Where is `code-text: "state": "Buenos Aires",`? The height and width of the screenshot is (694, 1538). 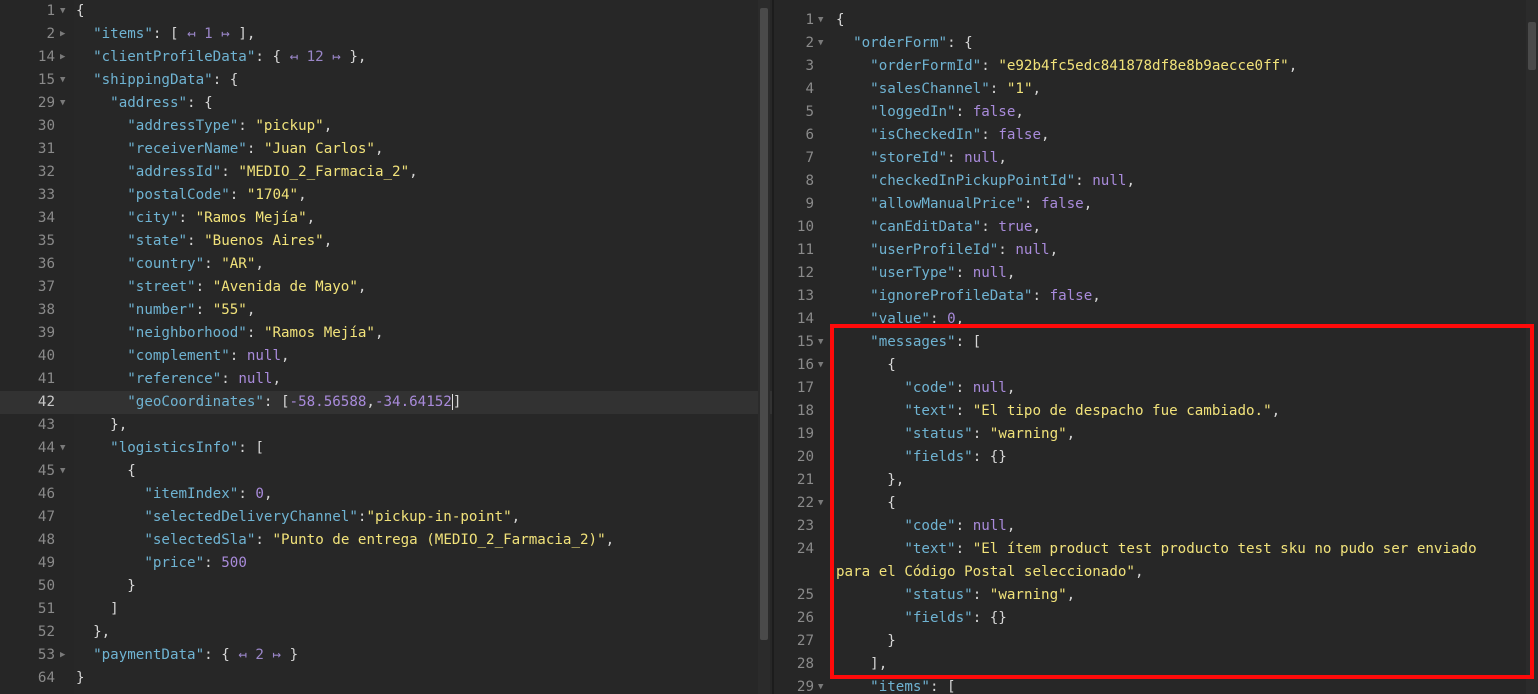 code-text: "state": "Buenos Aires", is located at coordinates (204, 241).